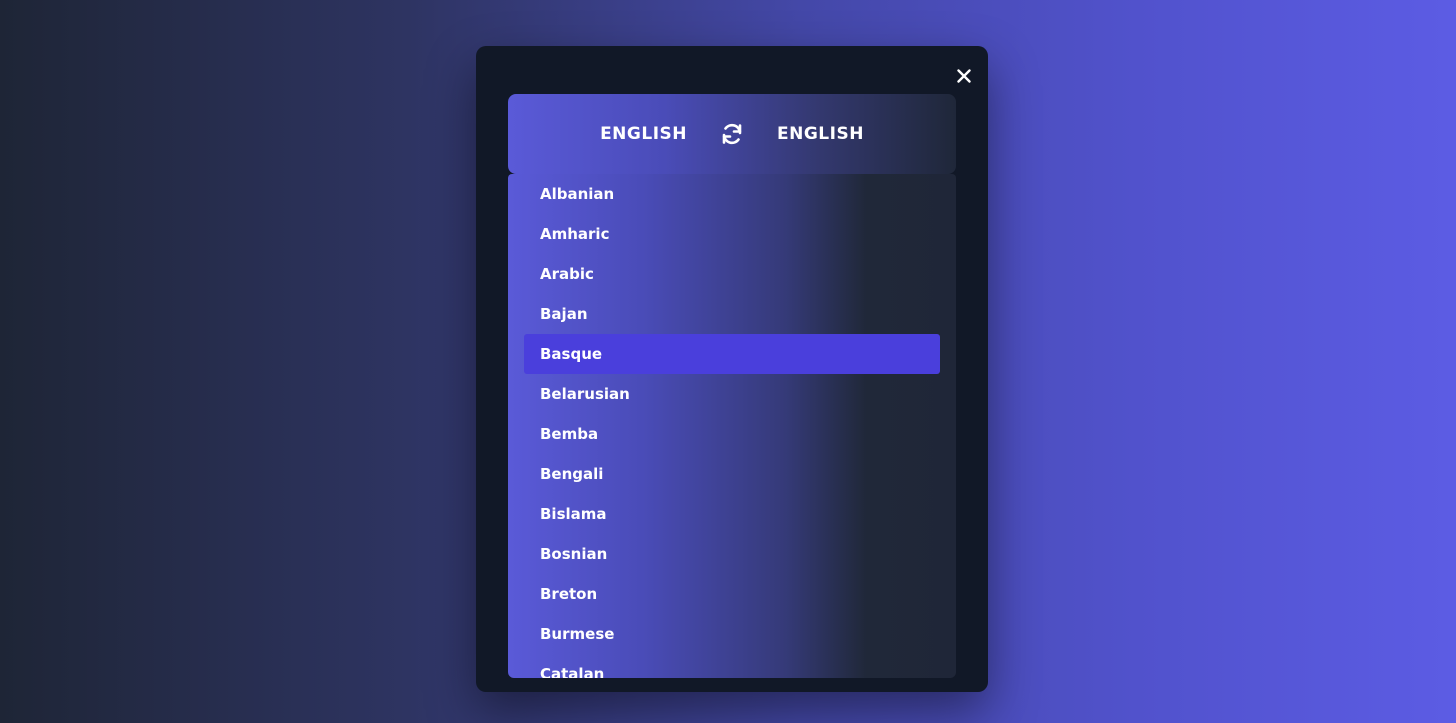 The height and width of the screenshot is (723, 1456). What do you see at coordinates (732, 274) in the screenshot?
I see `language-option-arabic: Arabic` at bounding box center [732, 274].